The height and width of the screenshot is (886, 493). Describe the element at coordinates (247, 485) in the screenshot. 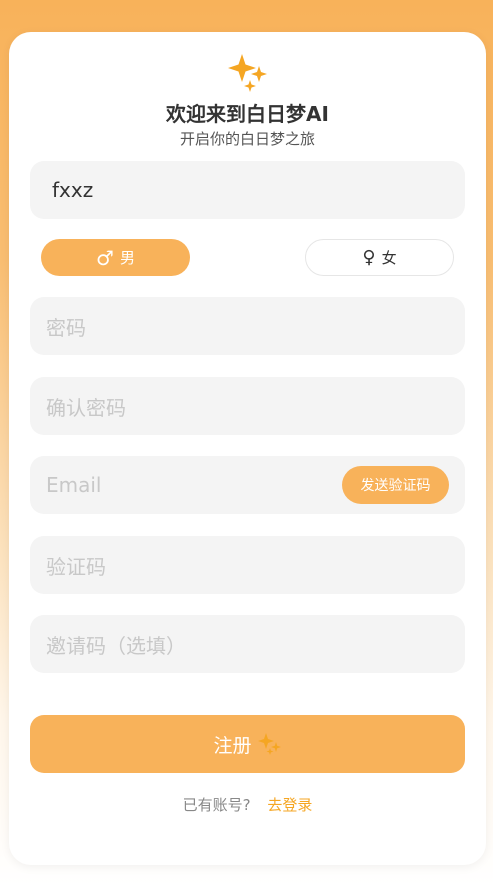

I see `email-field: Email 发送验证码` at that location.